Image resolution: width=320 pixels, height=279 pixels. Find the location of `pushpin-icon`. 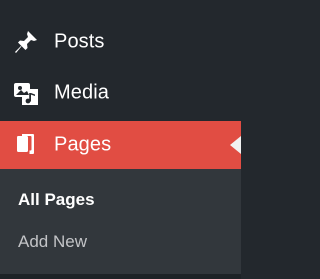

pushpin-icon is located at coordinates (26, 42).